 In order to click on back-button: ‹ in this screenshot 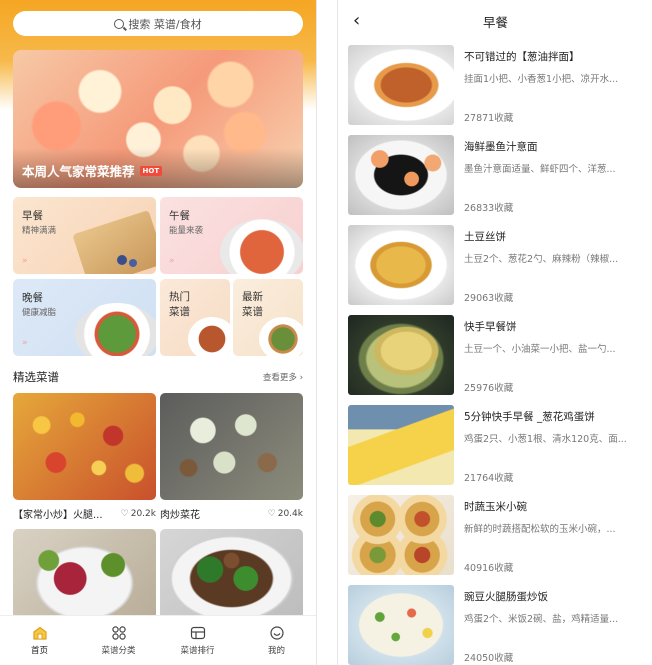, I will do `click(356, 20)`.